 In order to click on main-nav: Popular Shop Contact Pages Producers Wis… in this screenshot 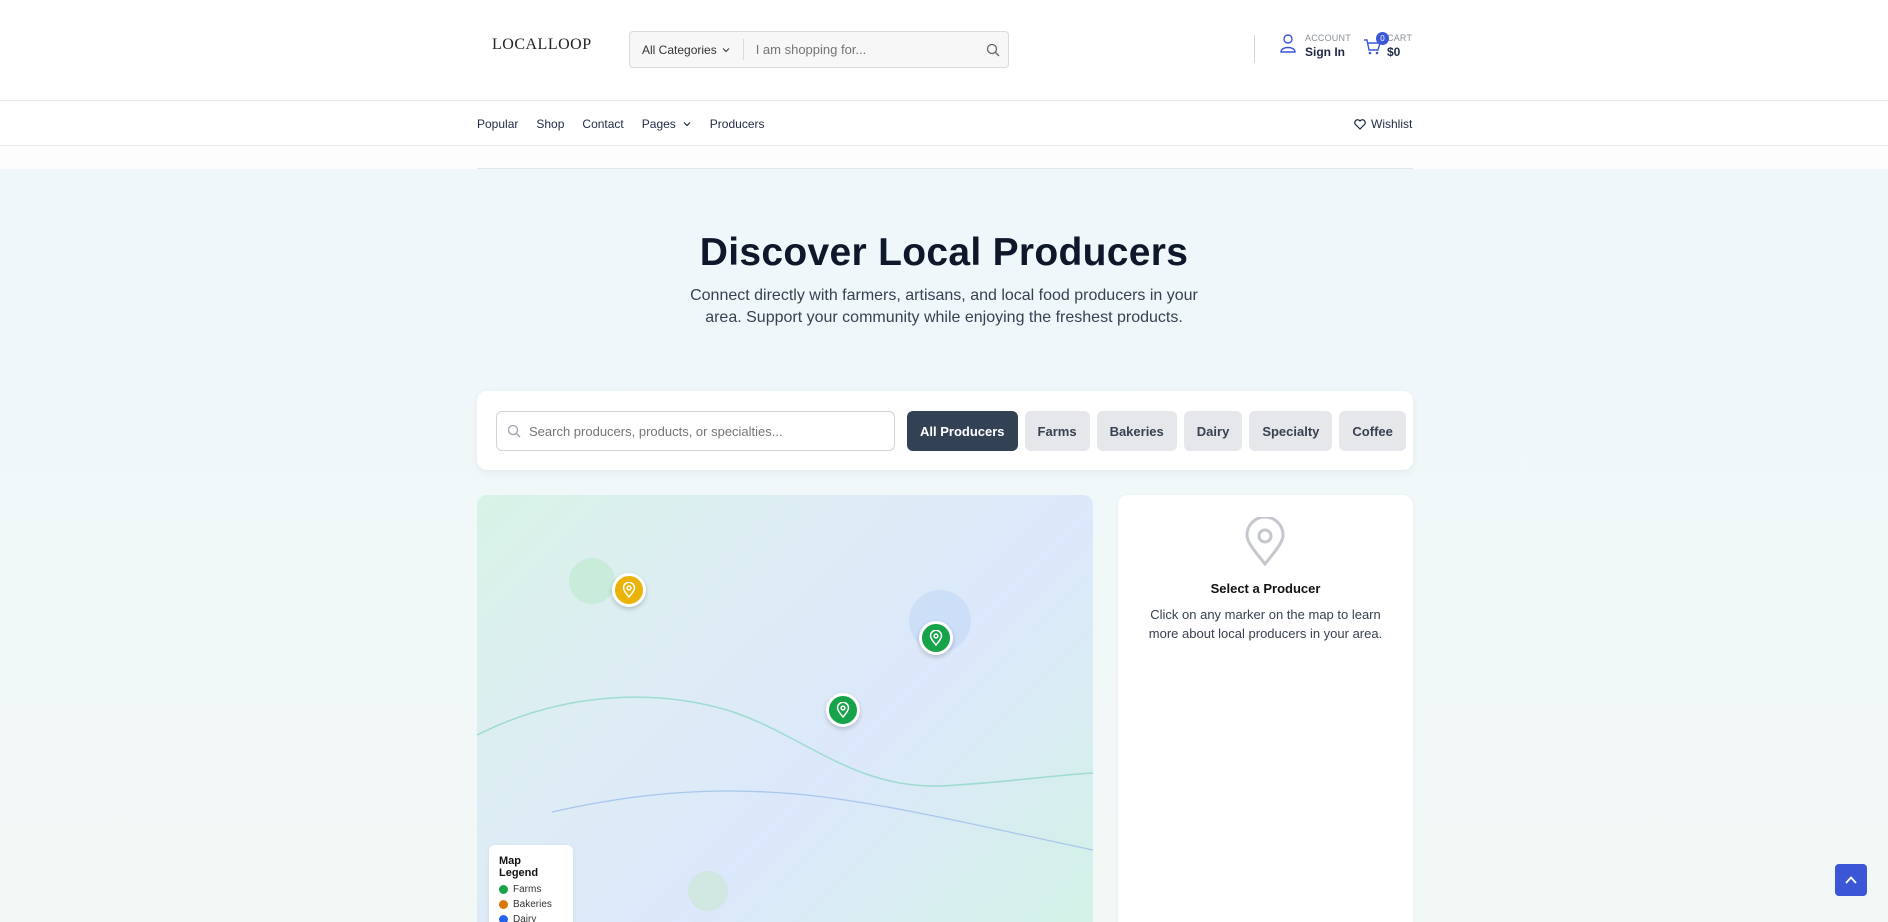, I will do `click(944, 123)`.